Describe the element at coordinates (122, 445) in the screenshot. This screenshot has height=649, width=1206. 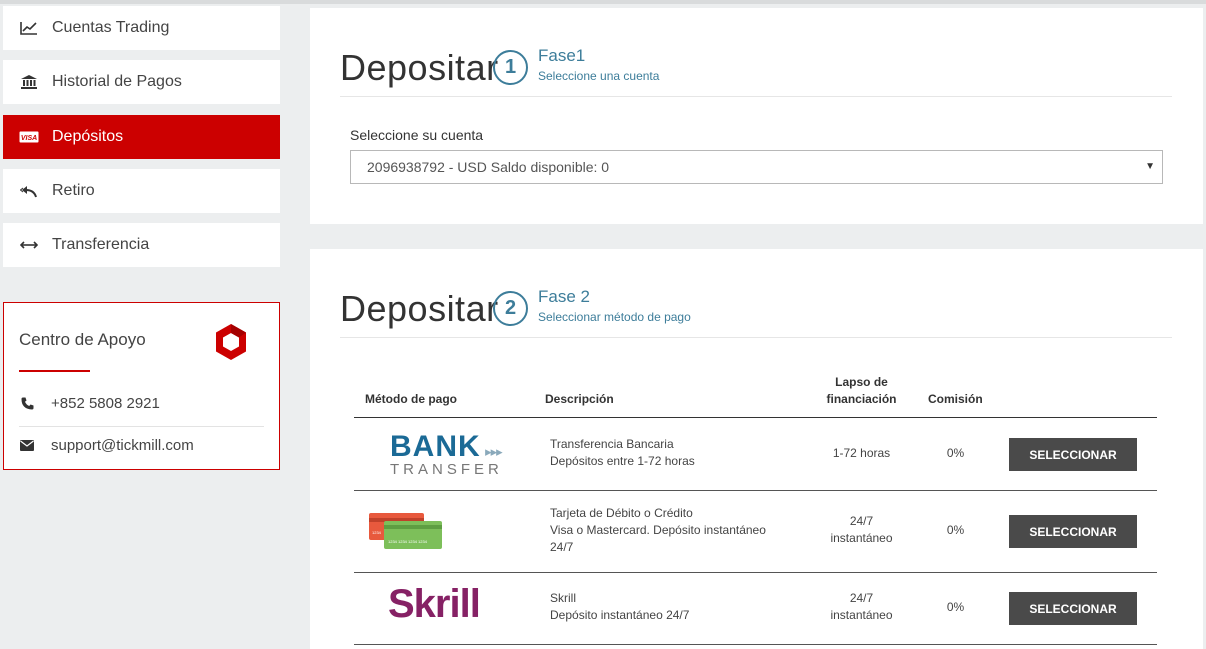
I see `support-email-text: support@tickmill.com` at that location.